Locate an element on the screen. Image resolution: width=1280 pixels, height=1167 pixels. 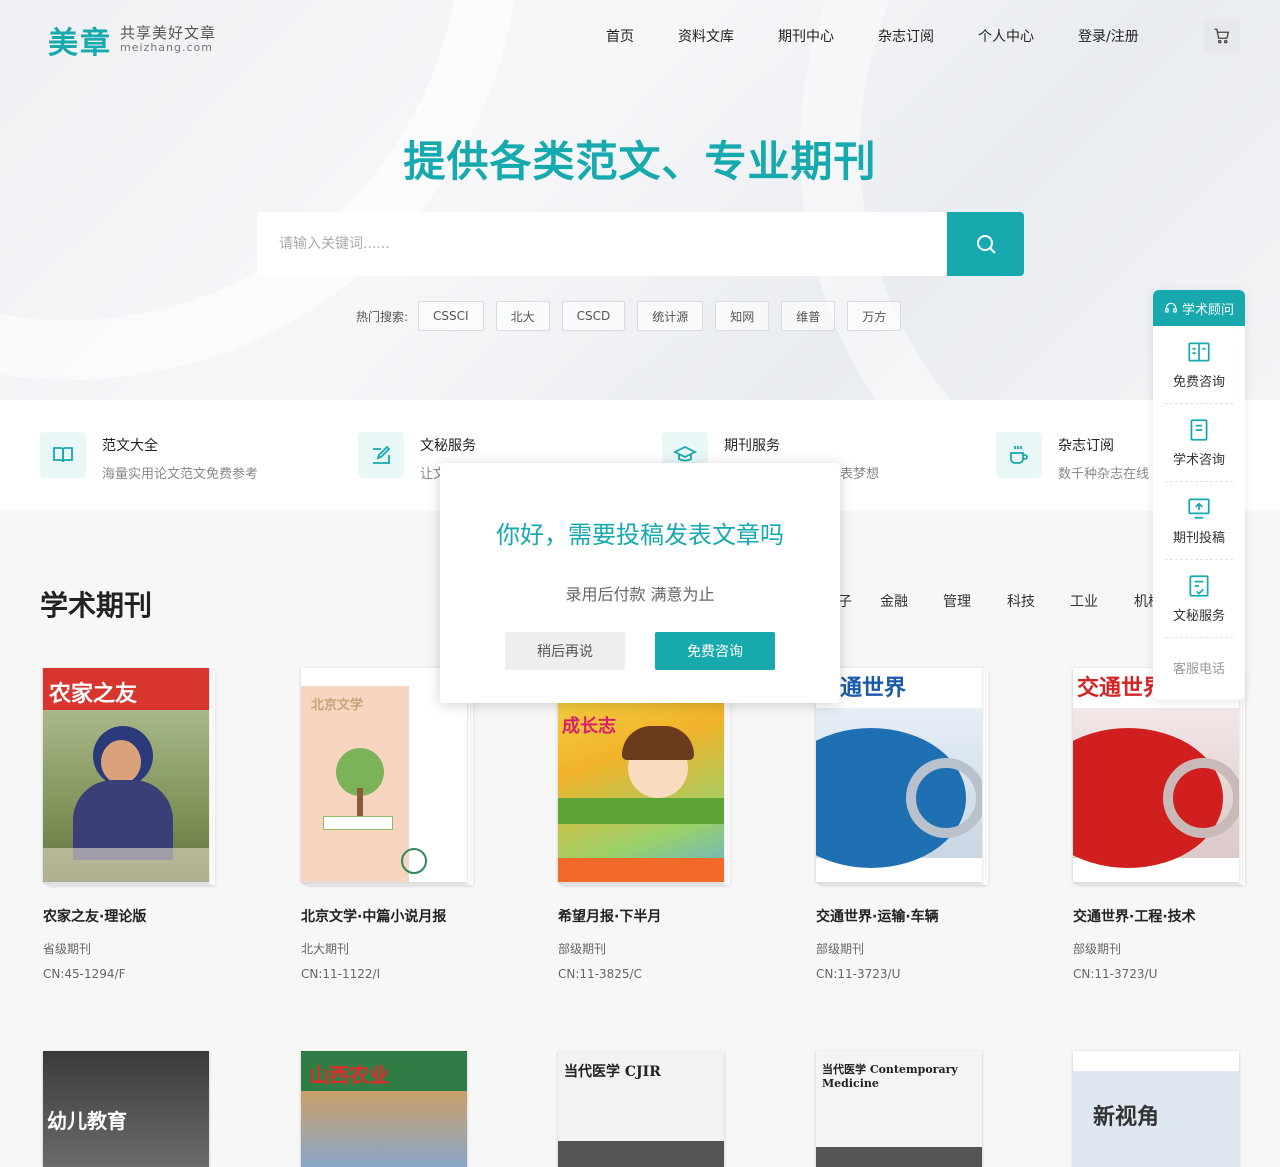
journal-name: 农家之友·理论版 is located at coordinates (148, 916).